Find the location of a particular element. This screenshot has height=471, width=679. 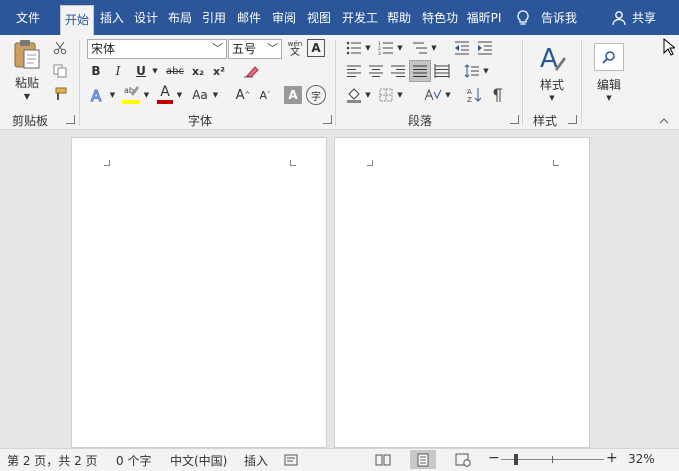

align-left-icon is located at coordinates (354, 71).